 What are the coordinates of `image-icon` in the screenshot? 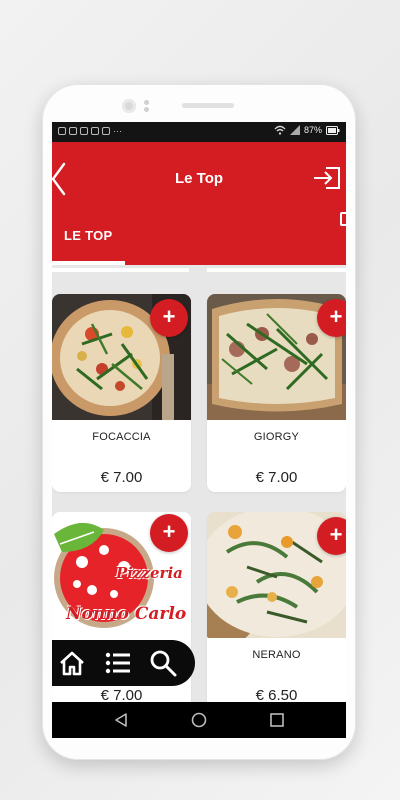 It's located at (73, 131).